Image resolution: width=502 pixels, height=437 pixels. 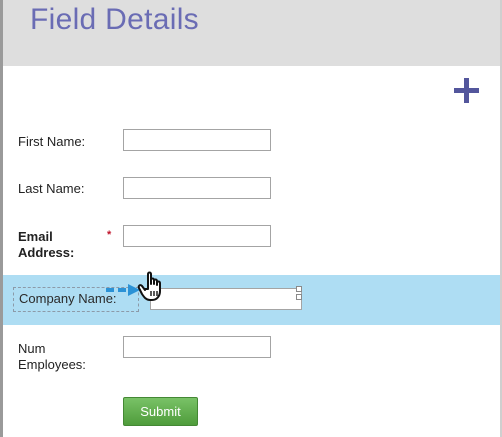 I want to click on num-employees-label-line1: Num, so click(x=32, y=348).